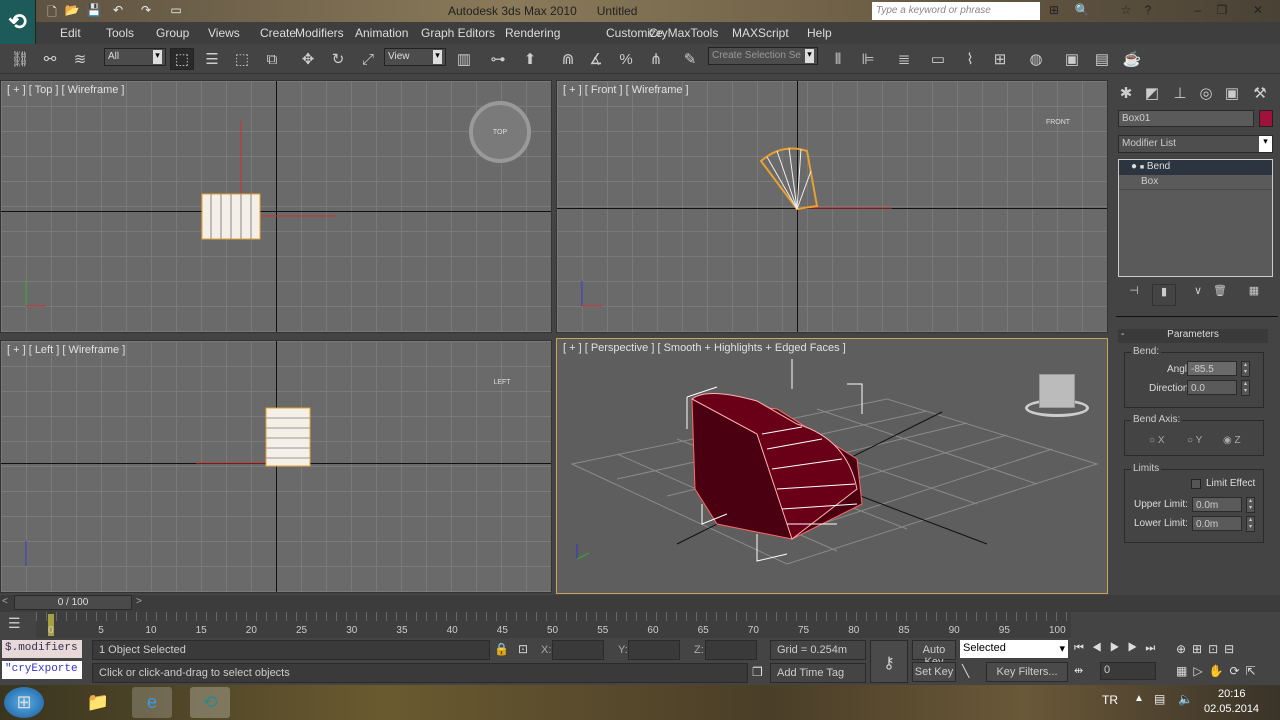  I want to click on lower-limit-input: 0.0m, so click(1217, 523).